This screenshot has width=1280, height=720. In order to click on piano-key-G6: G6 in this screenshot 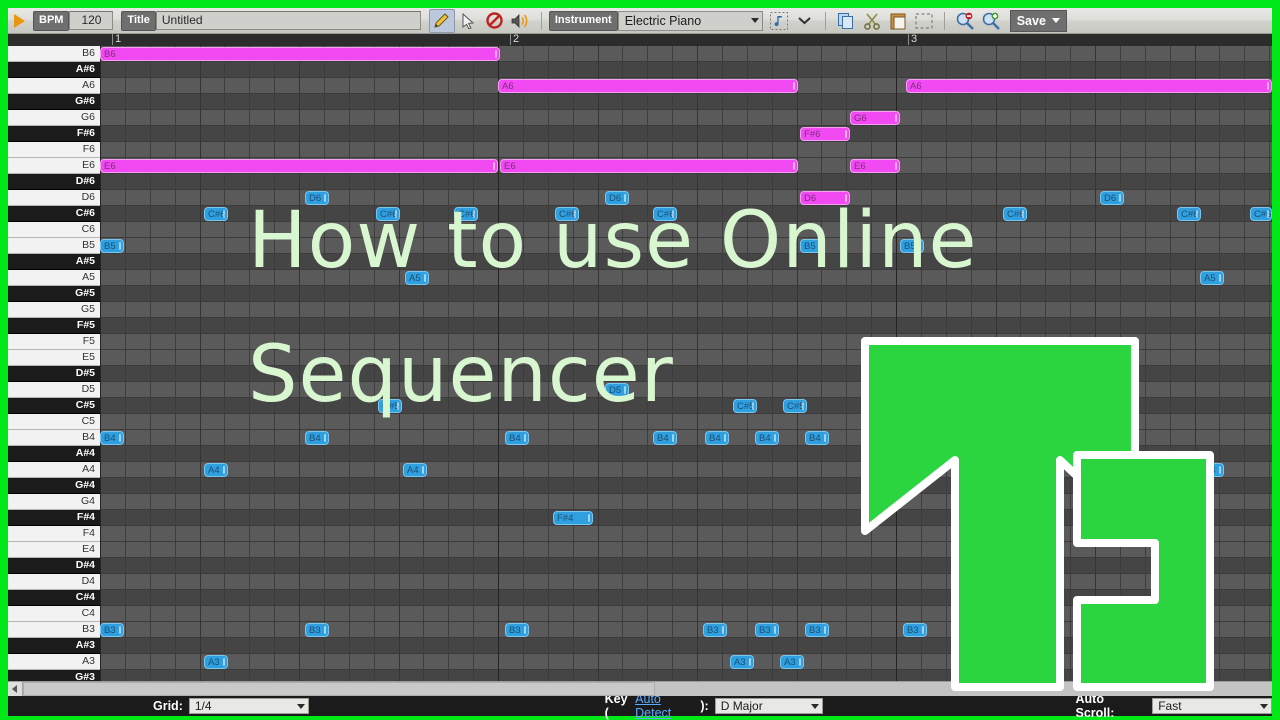, I will do `click(54, 118)`.